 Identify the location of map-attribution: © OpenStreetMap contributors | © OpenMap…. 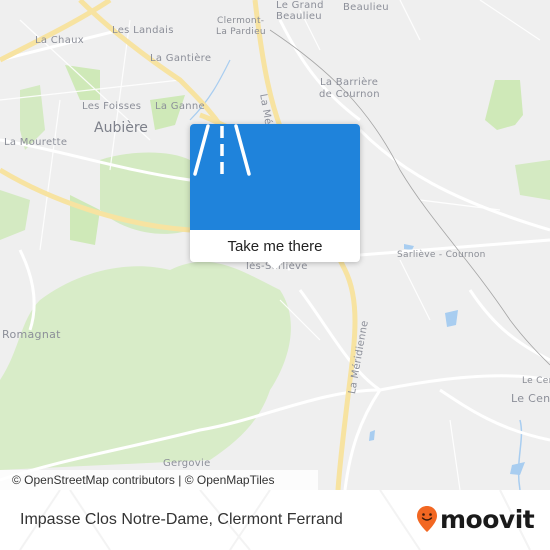
(159, 480).